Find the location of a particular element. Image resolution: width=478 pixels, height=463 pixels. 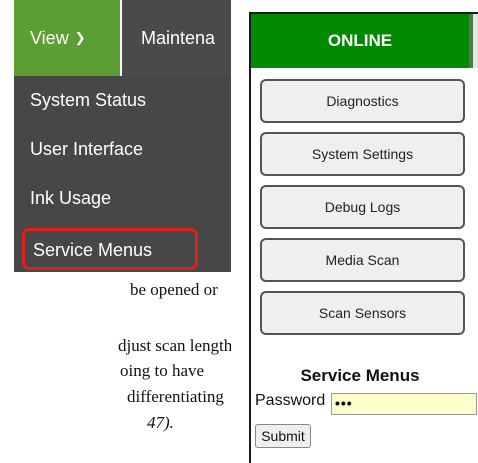

document-text-line: 47). is located at coordinates (160, 422).